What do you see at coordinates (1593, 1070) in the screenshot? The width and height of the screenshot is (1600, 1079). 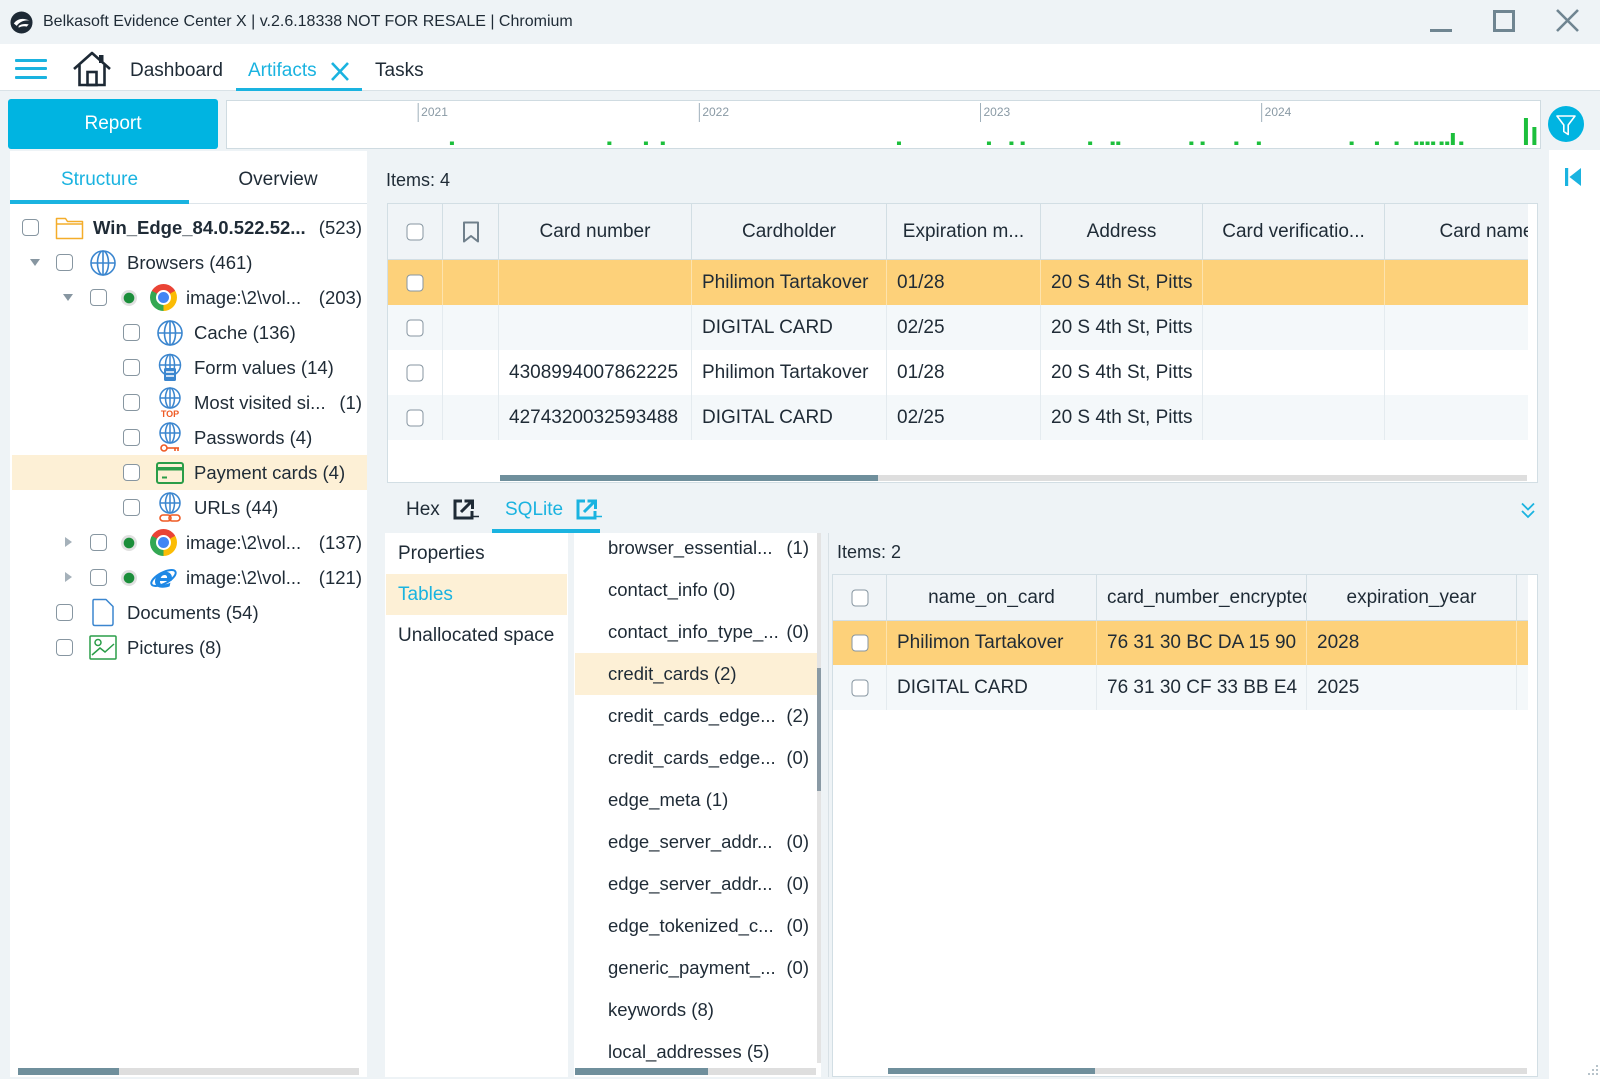 I see `resize-grip-icon` at bounding box center [1593, 1070].